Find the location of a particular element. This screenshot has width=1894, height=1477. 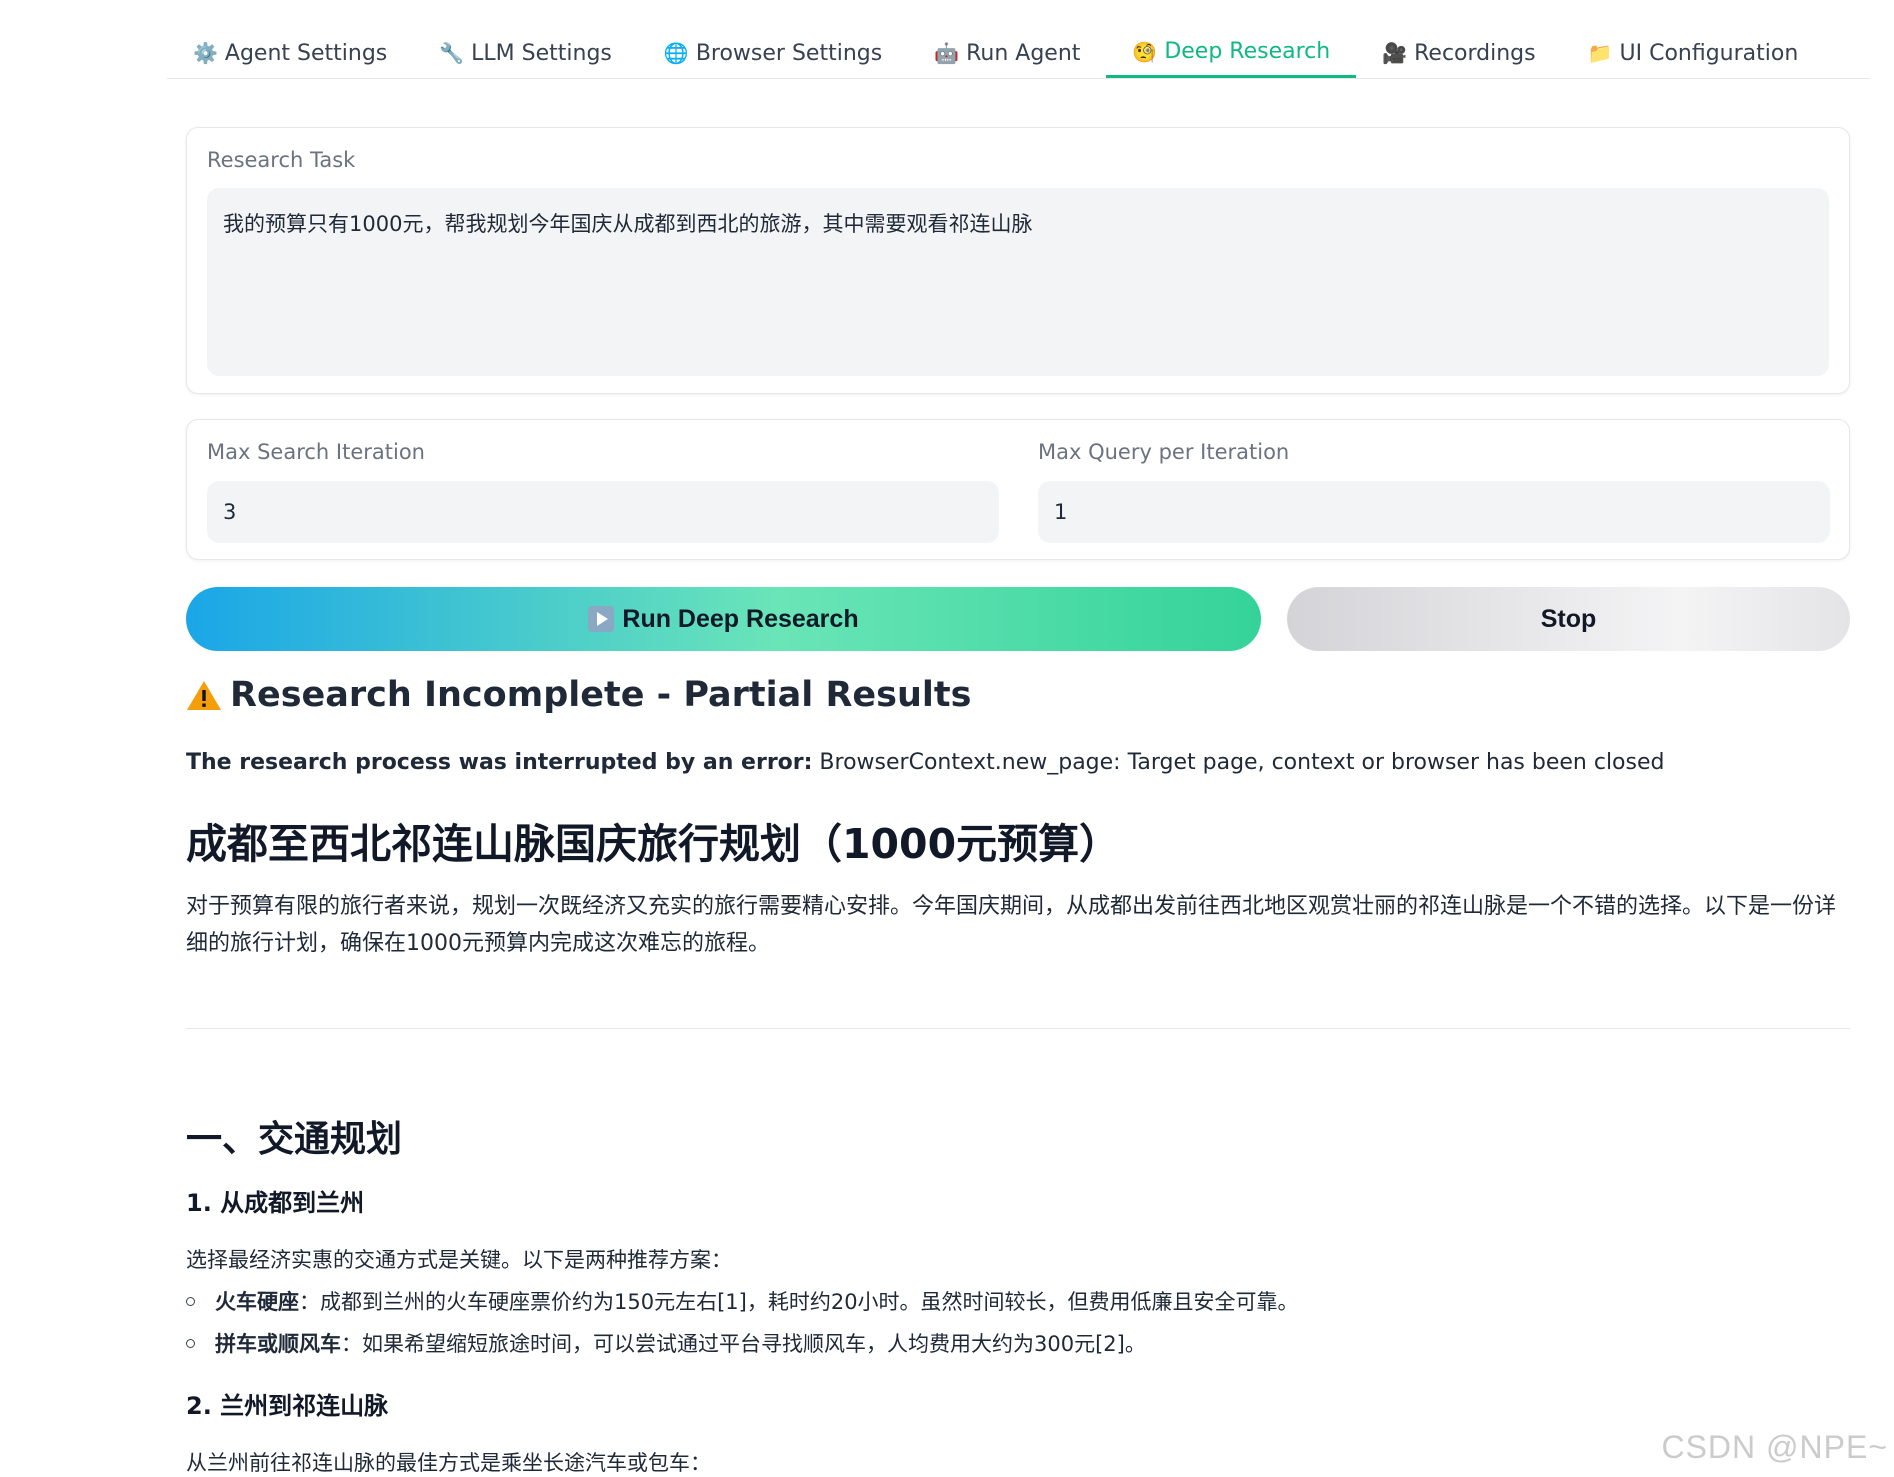

max-query-per-iteration-input is located at coordinates (1434, 512).